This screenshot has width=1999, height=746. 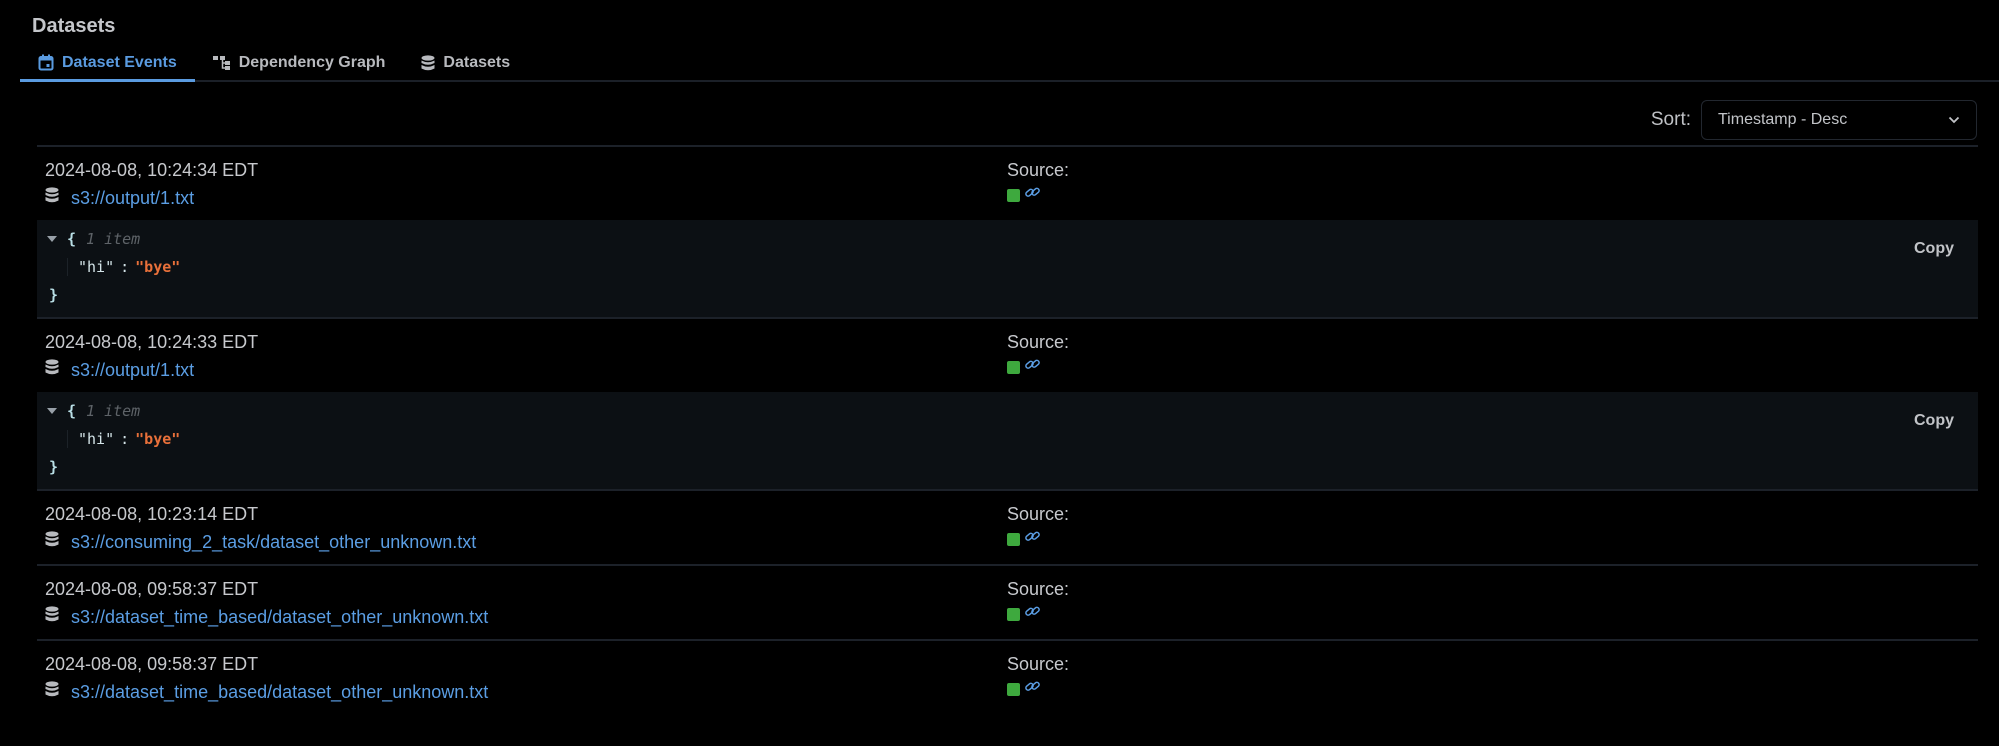 What do you see at coordinates (1783, 119) in the screenshot?
I see `sort-selected-value: Timestamp - Desc` at bounding box center [1783, 119].